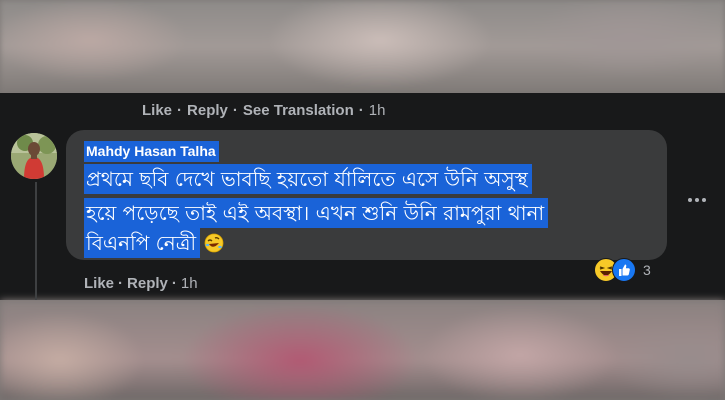  I want to click on like-reaction-icon, so click(624, 270).